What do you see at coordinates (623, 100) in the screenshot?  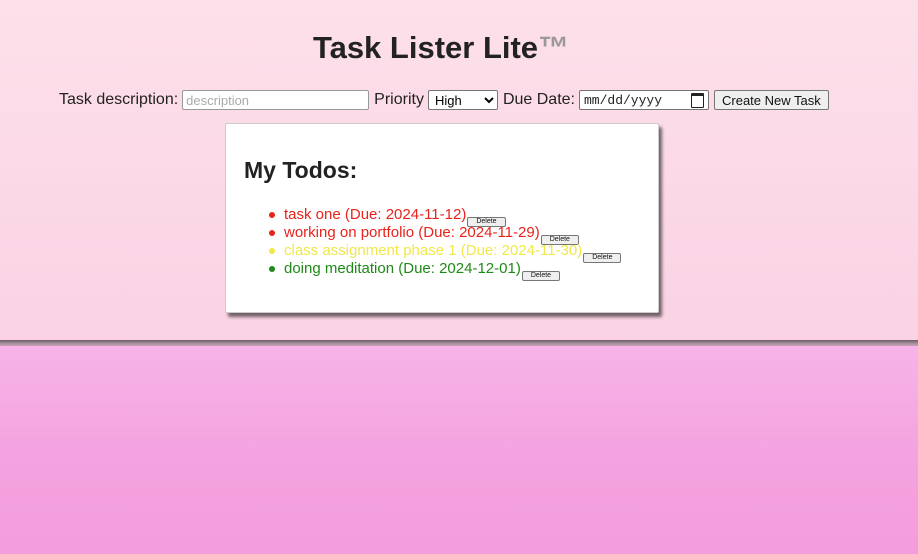 I see `due-date-placeholder: mm/dd/yyyy` at bounding box center [623, 100].